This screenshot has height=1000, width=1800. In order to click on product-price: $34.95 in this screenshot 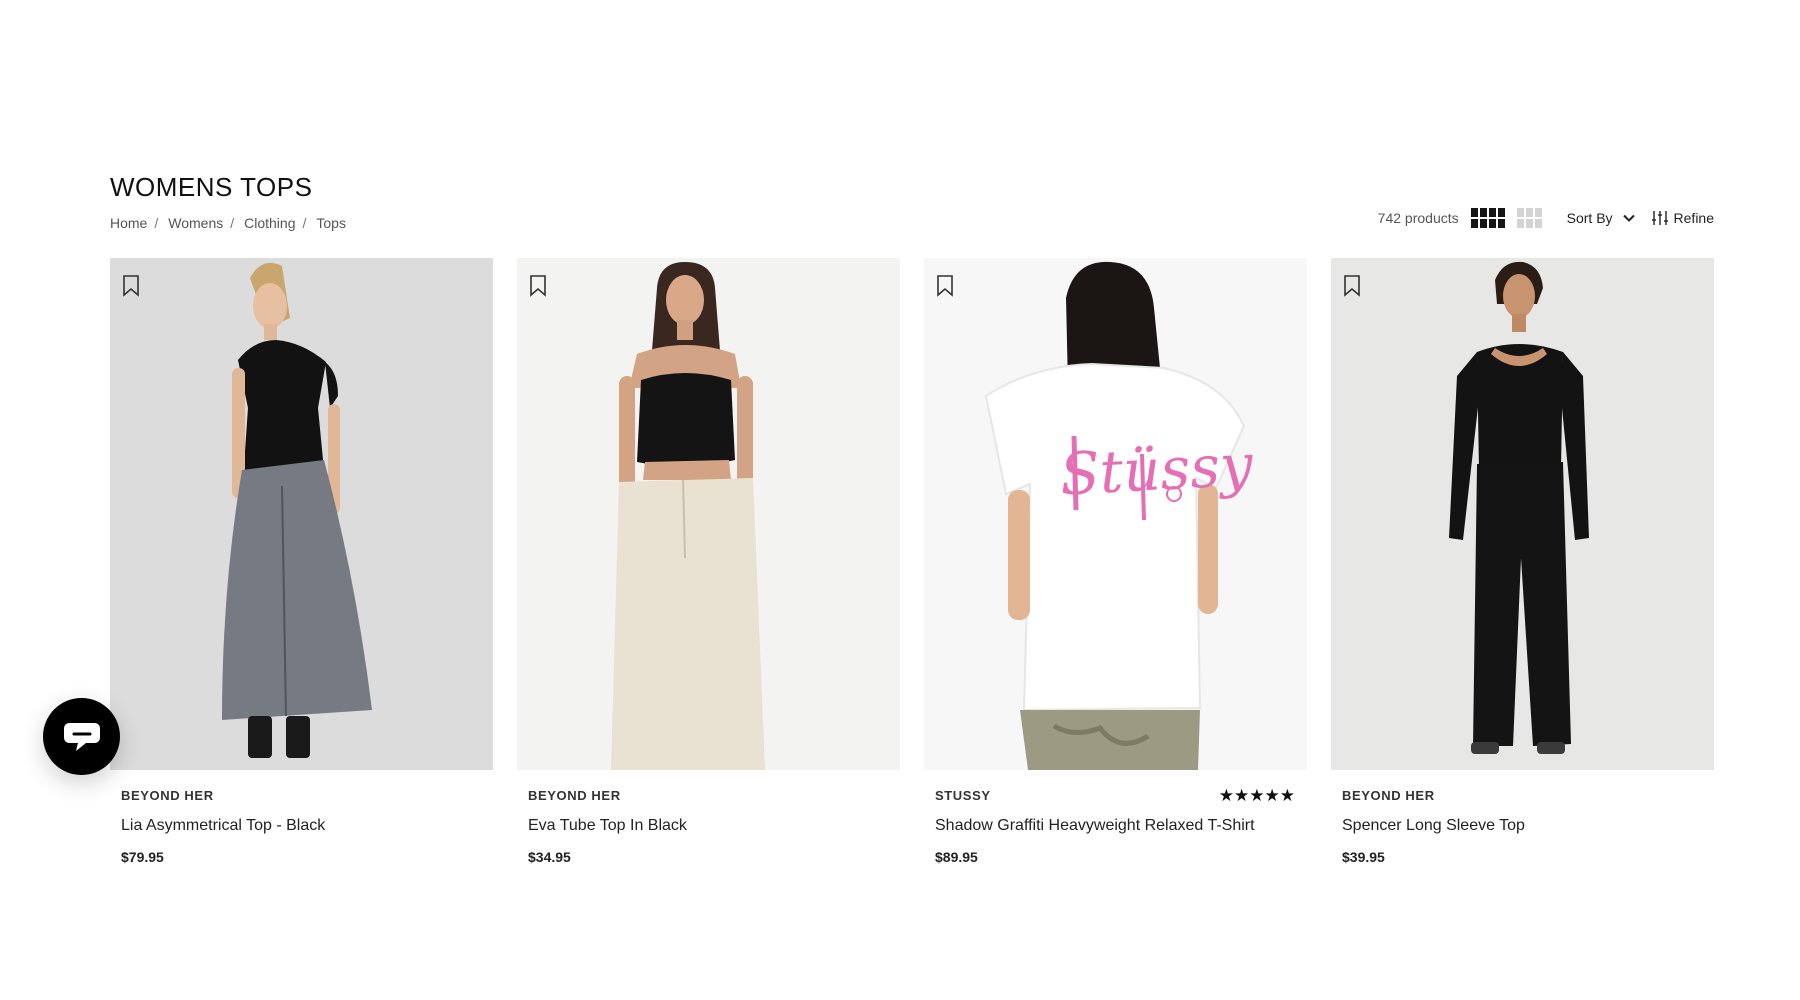, I will do `click(549, 857)`.